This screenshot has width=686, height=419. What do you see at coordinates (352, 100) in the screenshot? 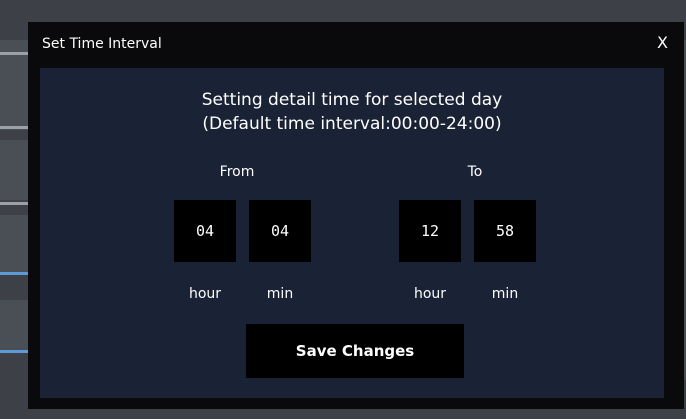
I see `heading-line-1: Setting detail time for selected day` at bounding box center [352, 100].